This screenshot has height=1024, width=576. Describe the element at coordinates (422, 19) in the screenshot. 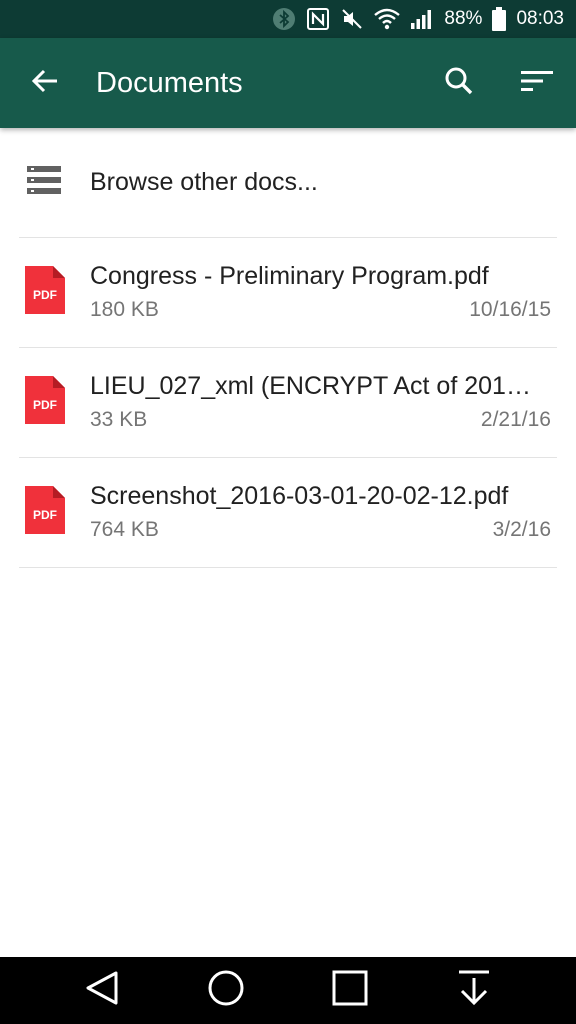

I see `signal-icon` at that location.